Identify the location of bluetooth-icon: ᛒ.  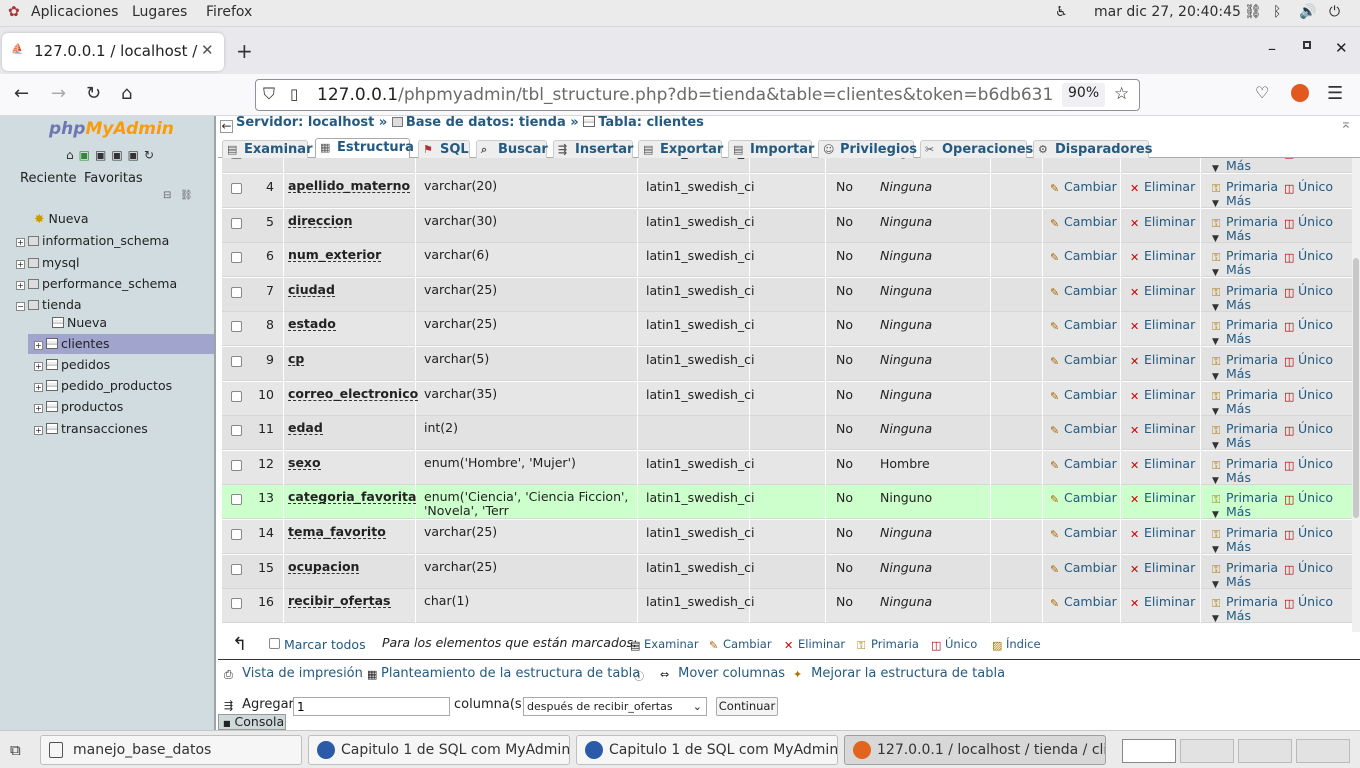
(1277, 12).